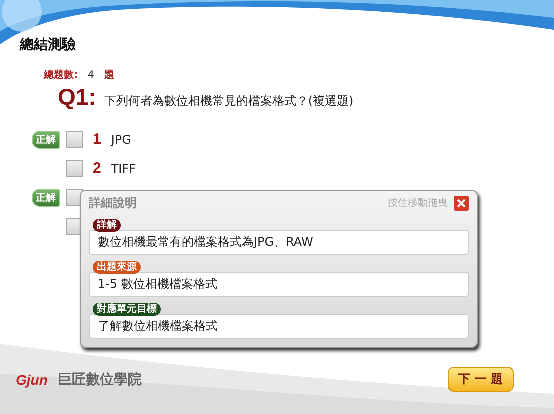  I want to click on next-question-button: 下 一 題, so click(481, 379).